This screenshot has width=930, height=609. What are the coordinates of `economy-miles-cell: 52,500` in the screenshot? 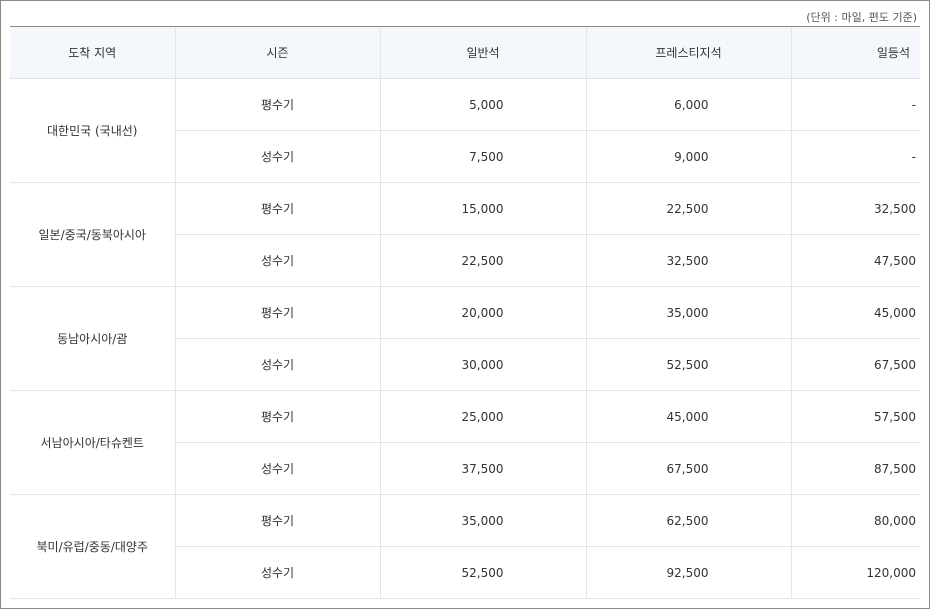 It's located at (482, 572).